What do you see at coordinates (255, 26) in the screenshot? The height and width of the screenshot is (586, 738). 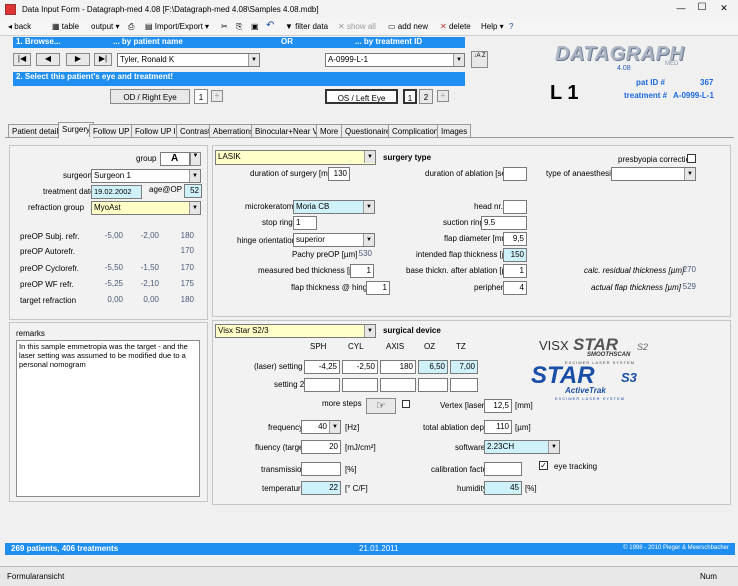 I see `paste-icon: ▣` at bounding box center [255, 26].